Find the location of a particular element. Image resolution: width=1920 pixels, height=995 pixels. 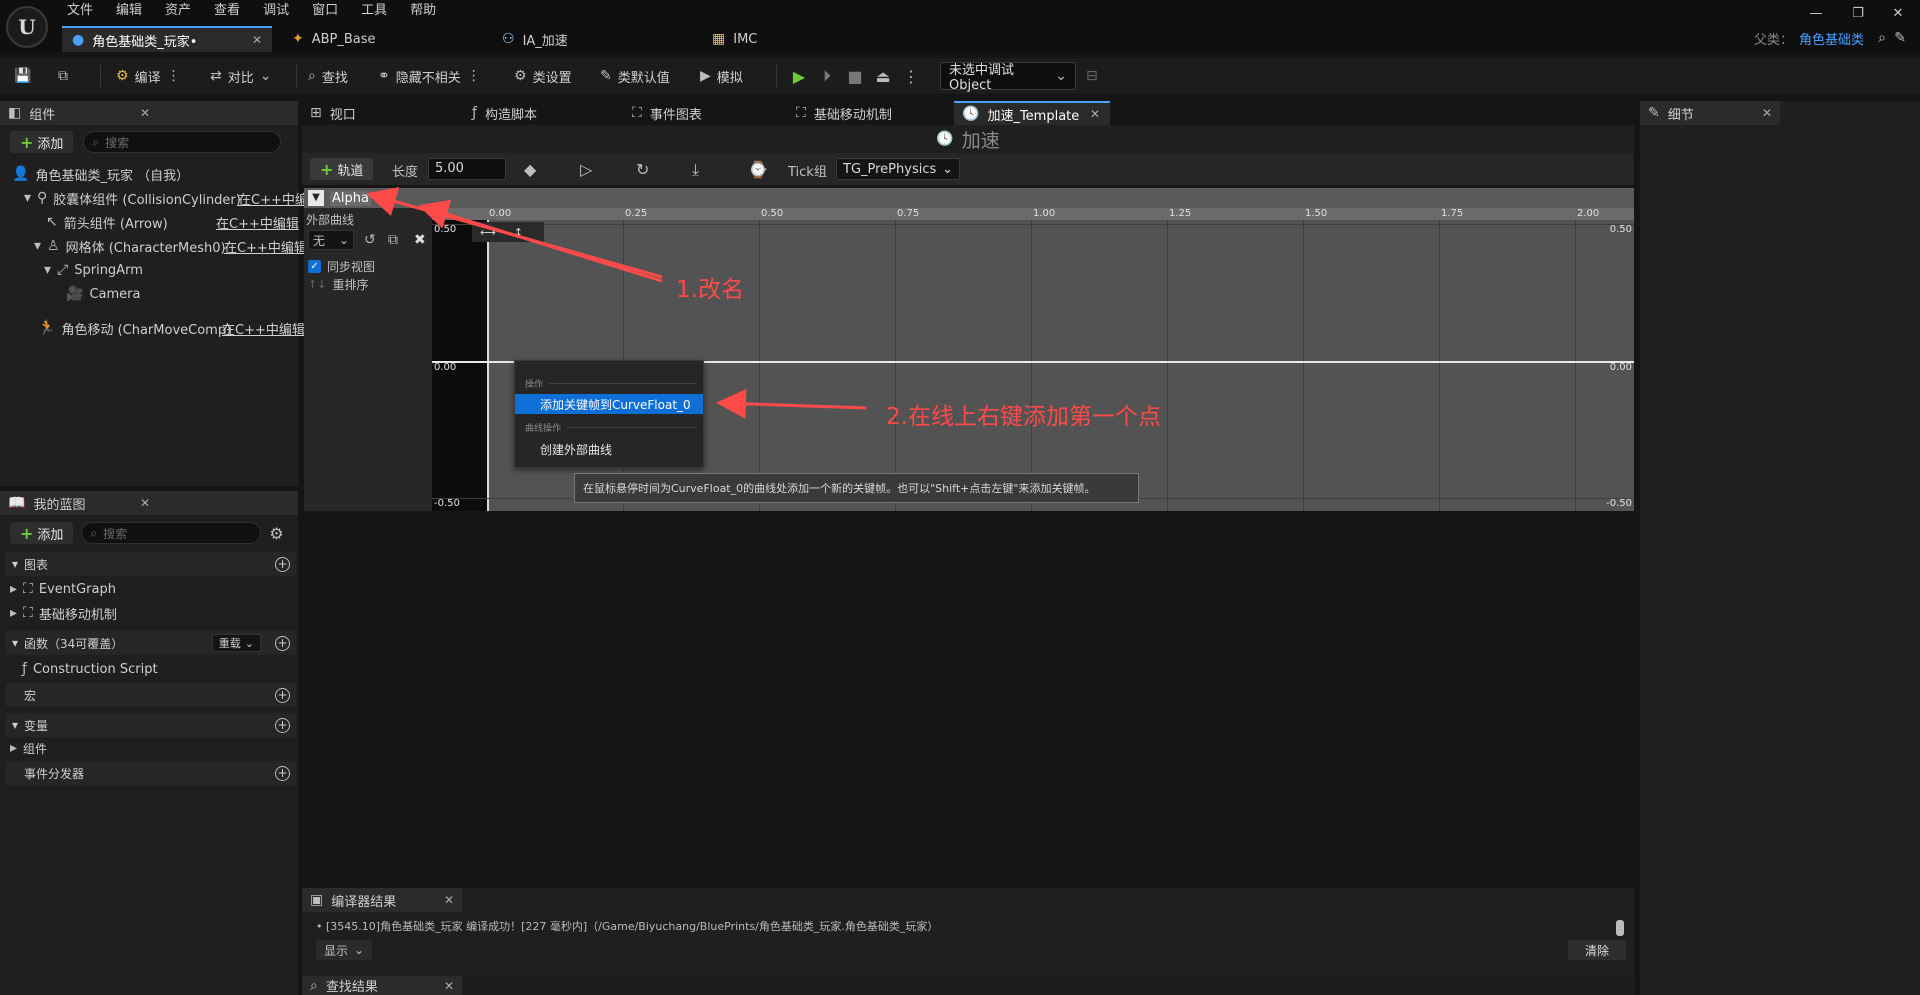

component-capsule: ▾ ⚲ 胶囊体组件 (CollisionCylinder) 在C++中编 is located at coordinates (166, 198).